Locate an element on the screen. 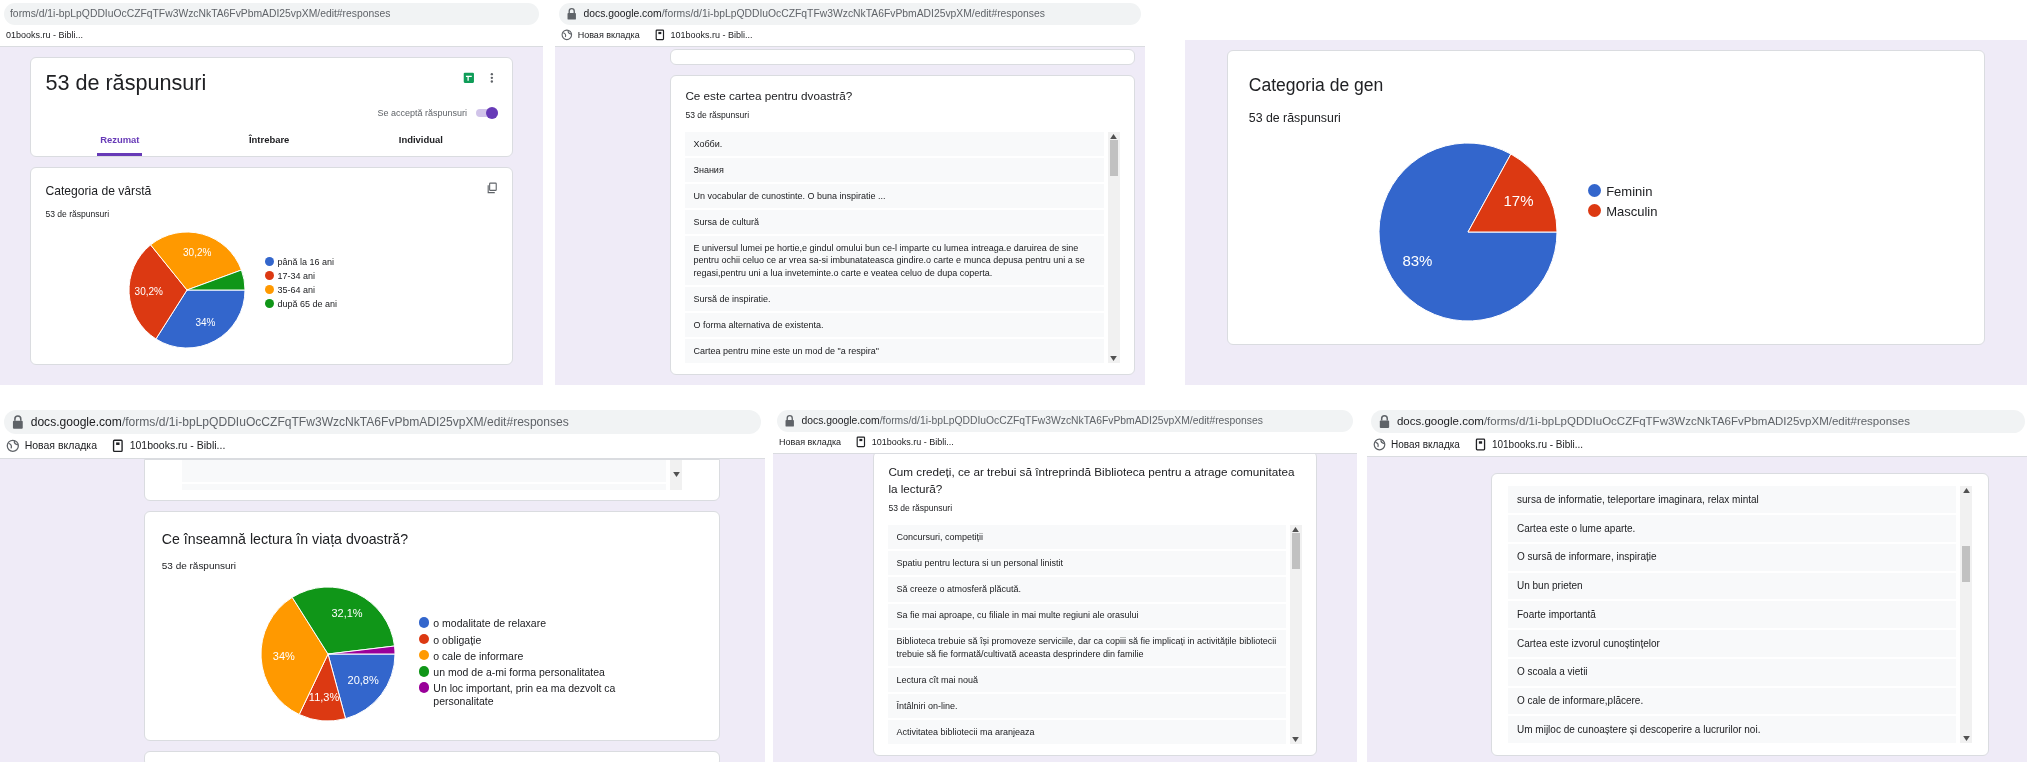 The width and height of the screenshot is (2027, 762). response-text: Sursă de inspiratie. is located at coordinates (894, 299).